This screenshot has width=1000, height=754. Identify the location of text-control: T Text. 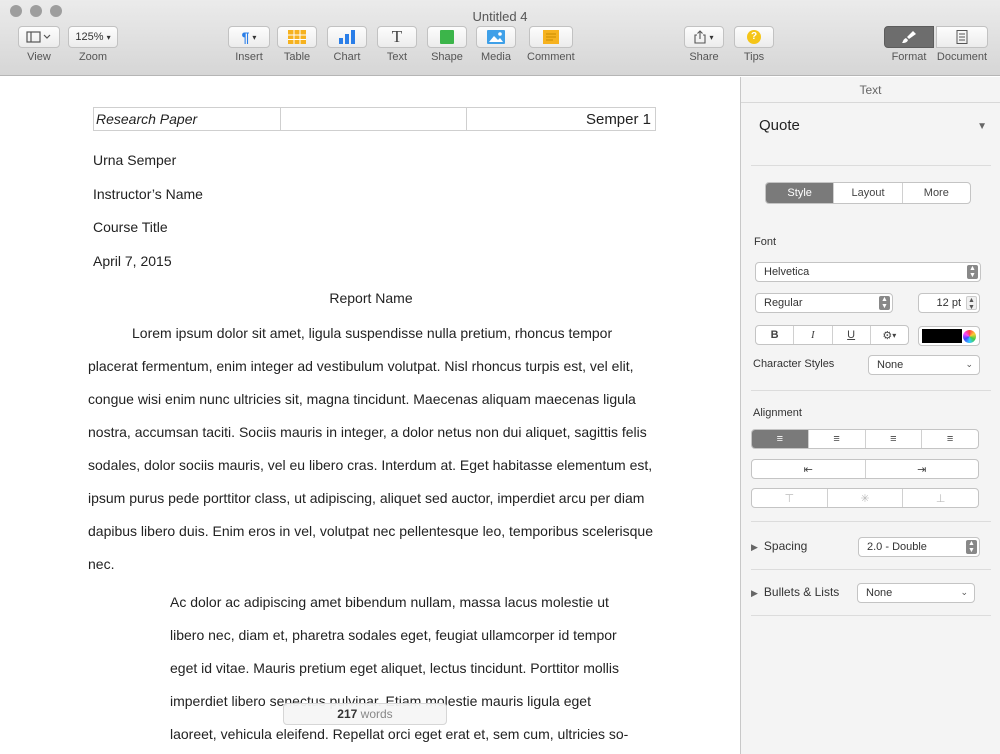
(397, 44).